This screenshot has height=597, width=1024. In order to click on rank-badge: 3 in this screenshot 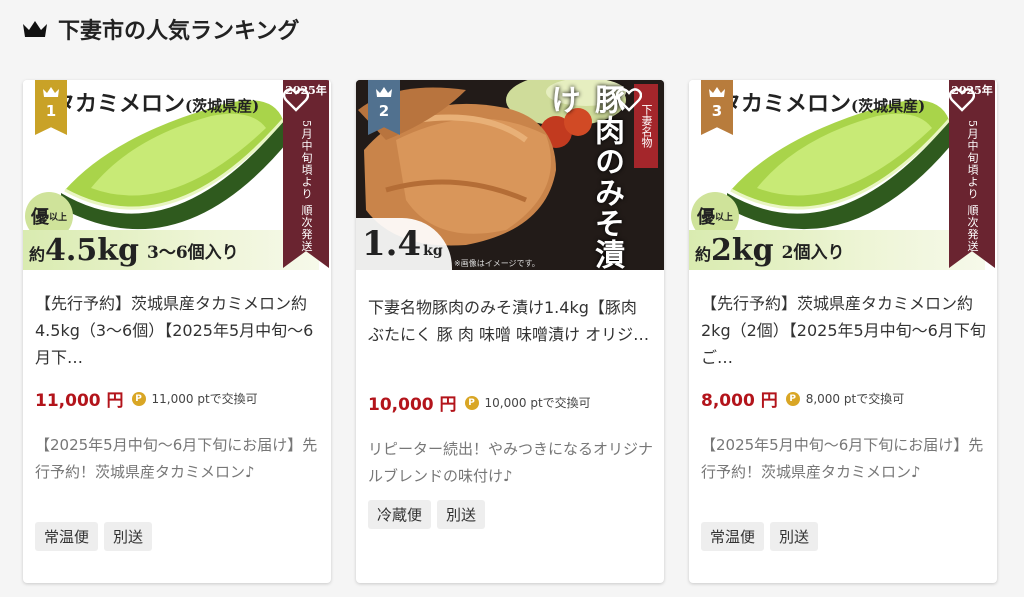, I will do `click(717, 107)`.